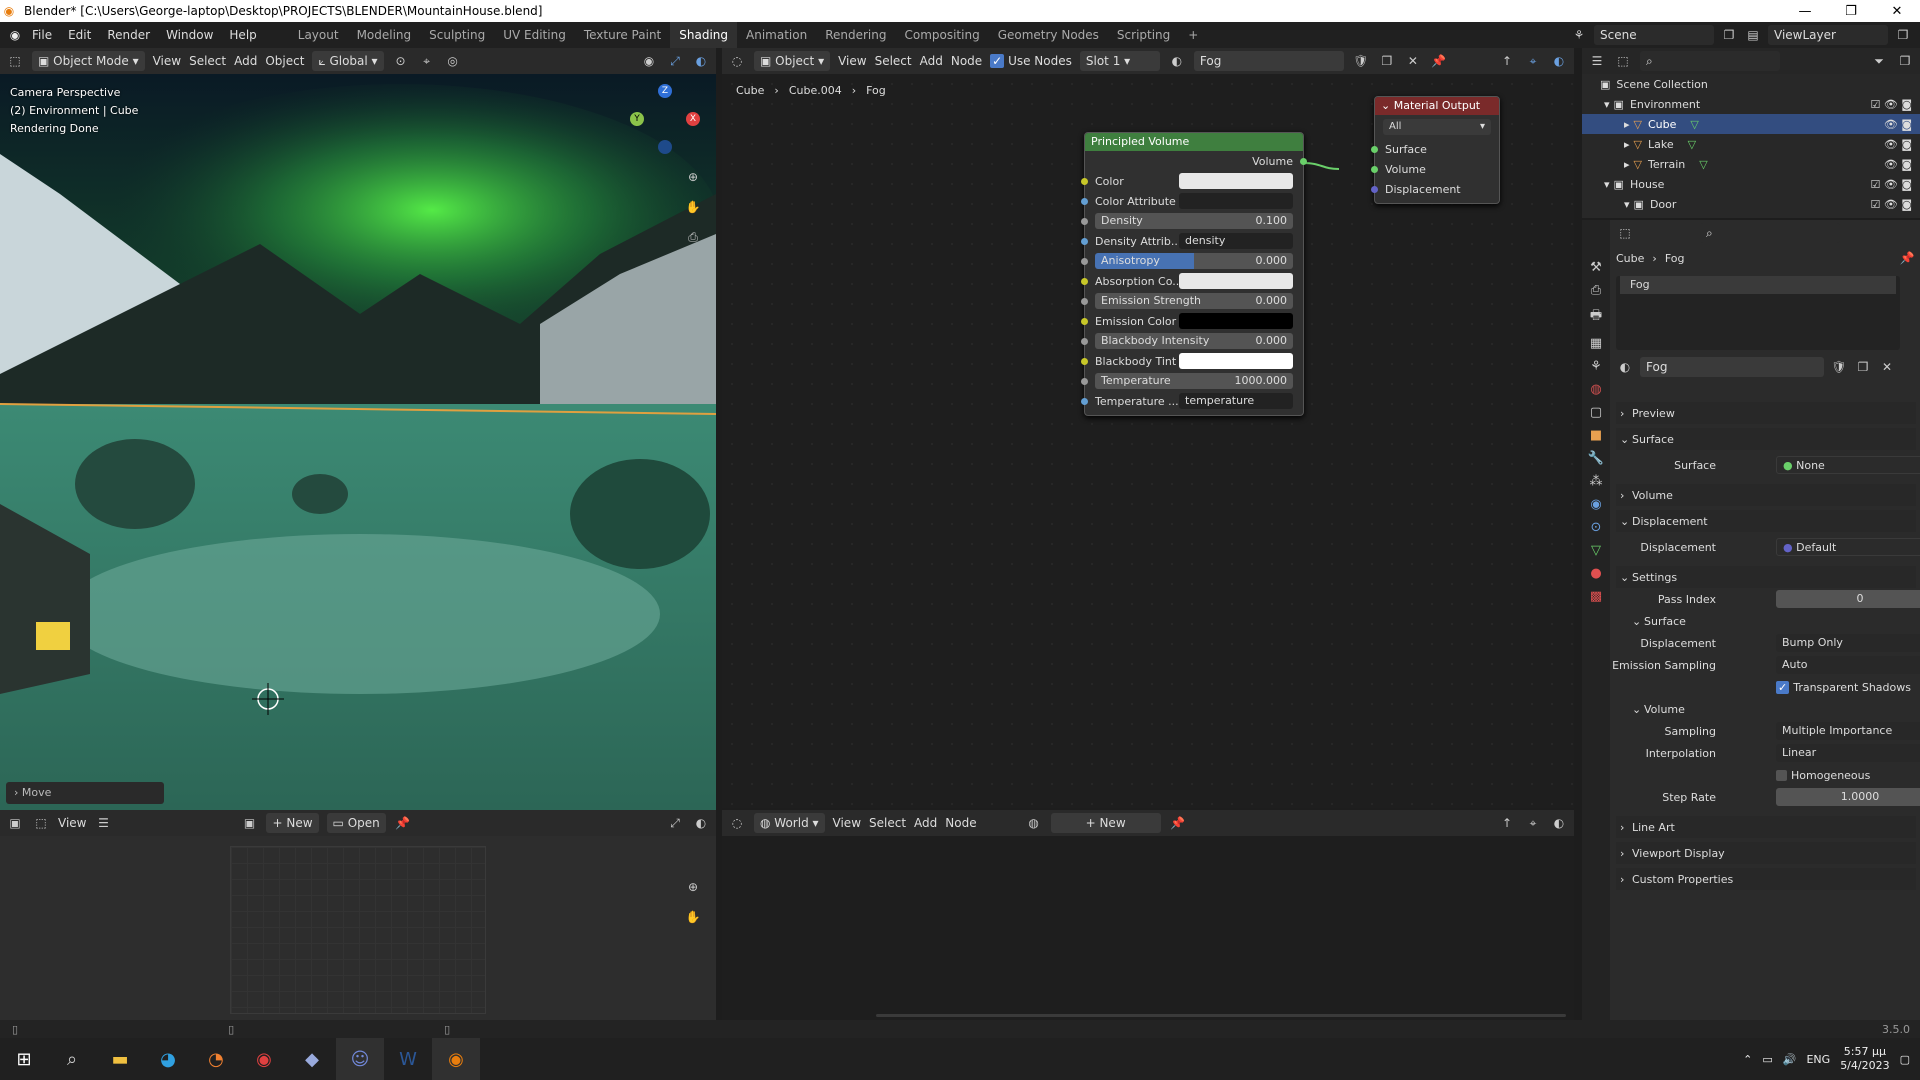  Describe the element at coordinates (1177, 61) in the screenshot. I see `material-icon: ◐` at that location.